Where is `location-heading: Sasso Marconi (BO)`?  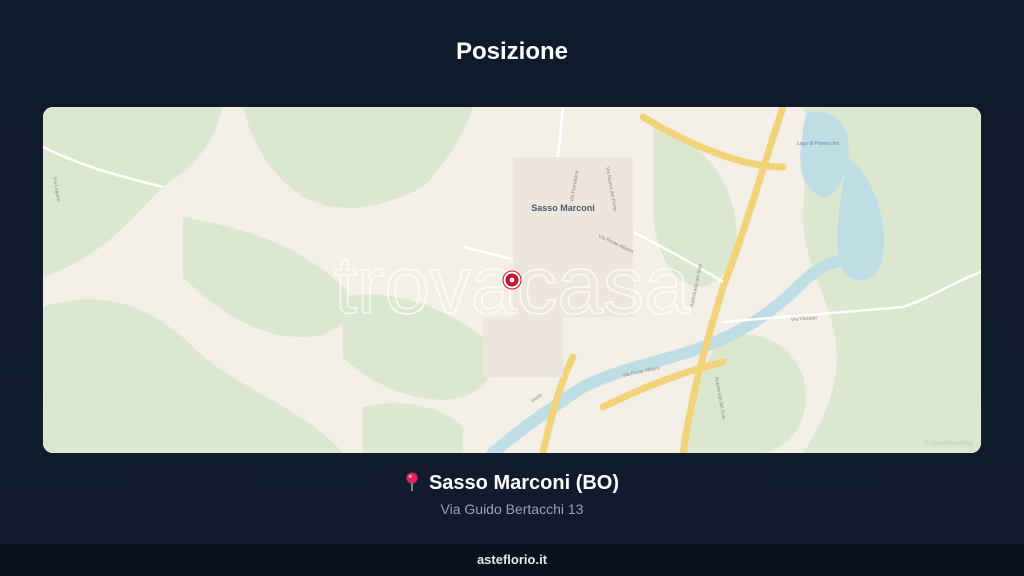 location-heading: Sasso Marconi (BO) is located at coordinates (512, 485).